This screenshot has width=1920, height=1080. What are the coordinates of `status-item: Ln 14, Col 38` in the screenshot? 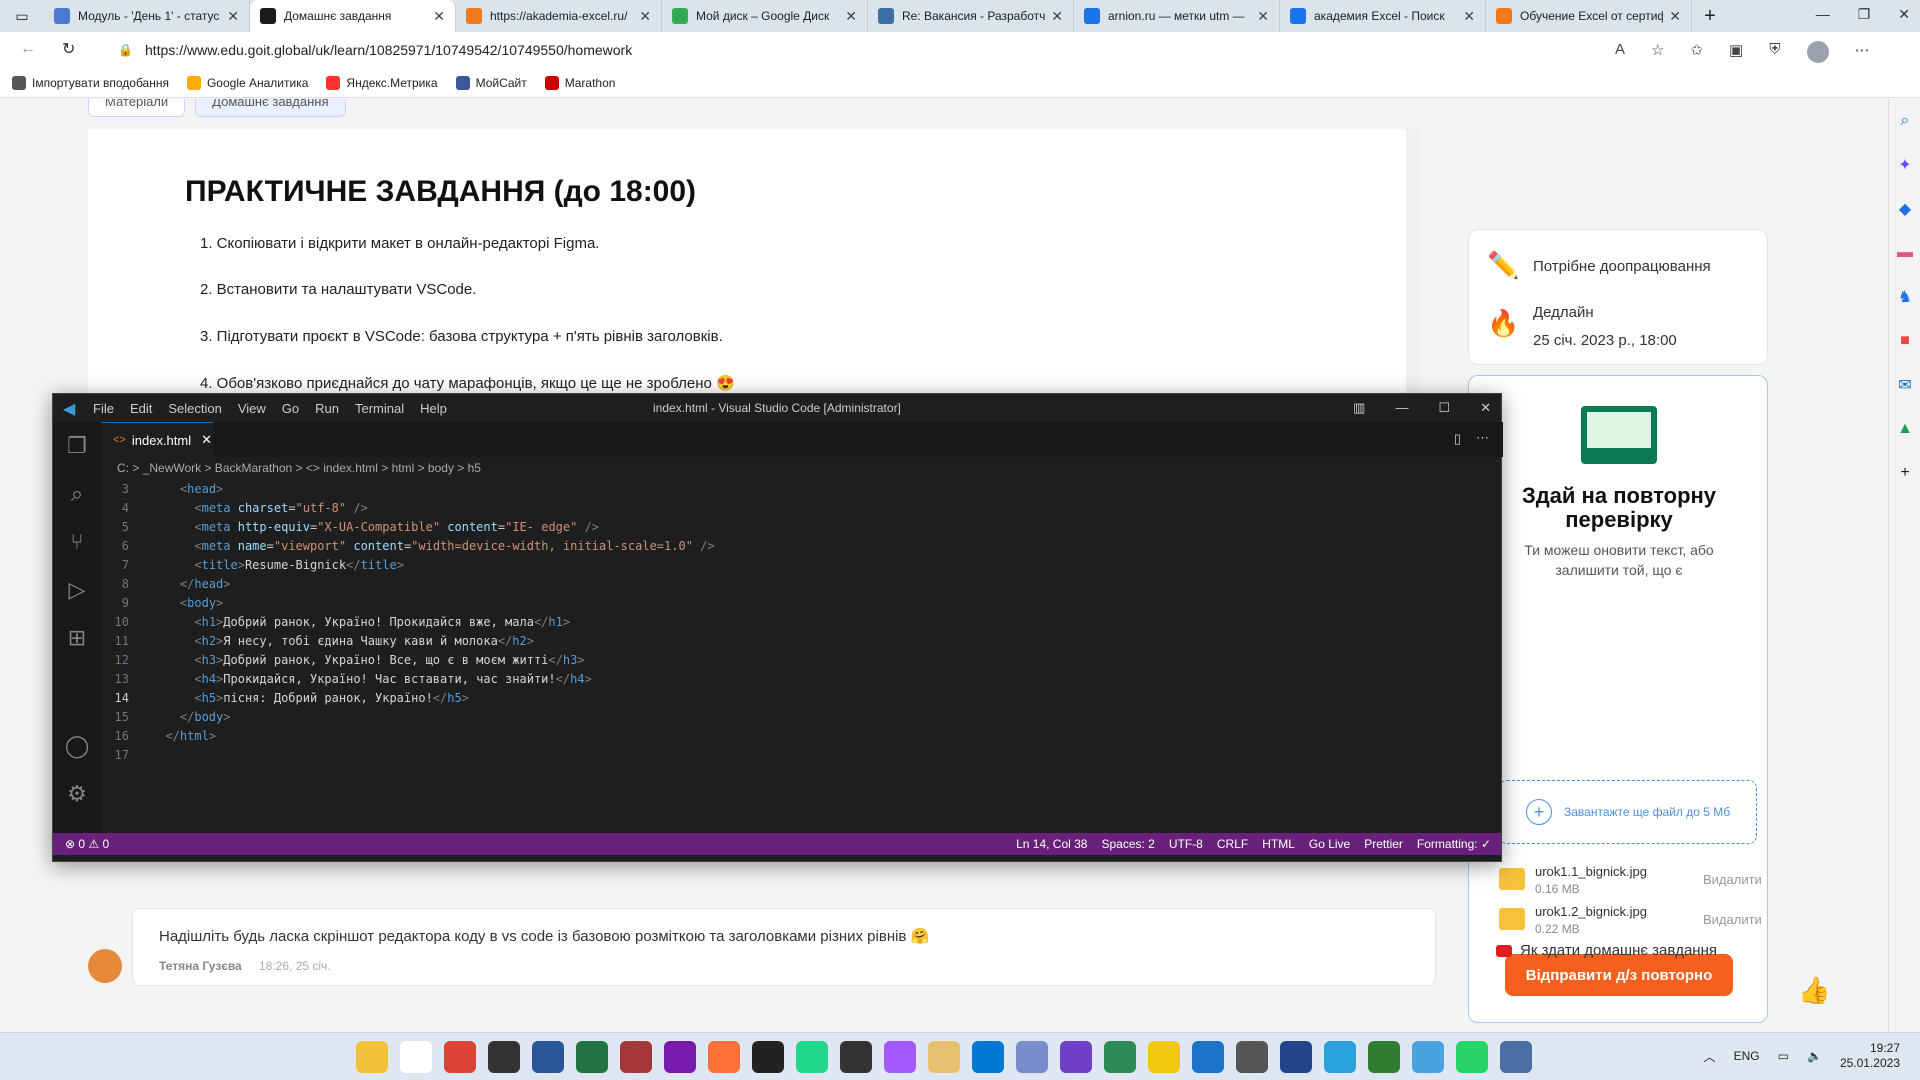 It's located at (1051, 844).